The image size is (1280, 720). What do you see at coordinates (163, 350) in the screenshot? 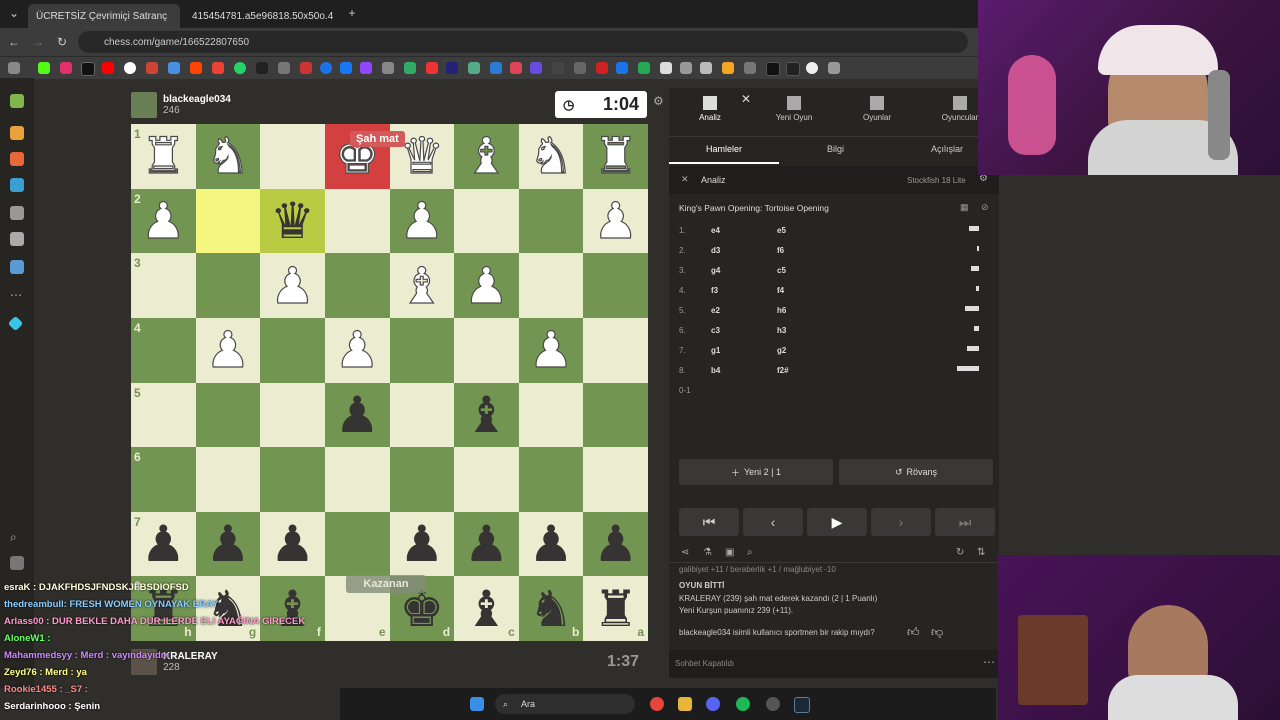
I see `board-square: 4` at bounding box center [163, 350].